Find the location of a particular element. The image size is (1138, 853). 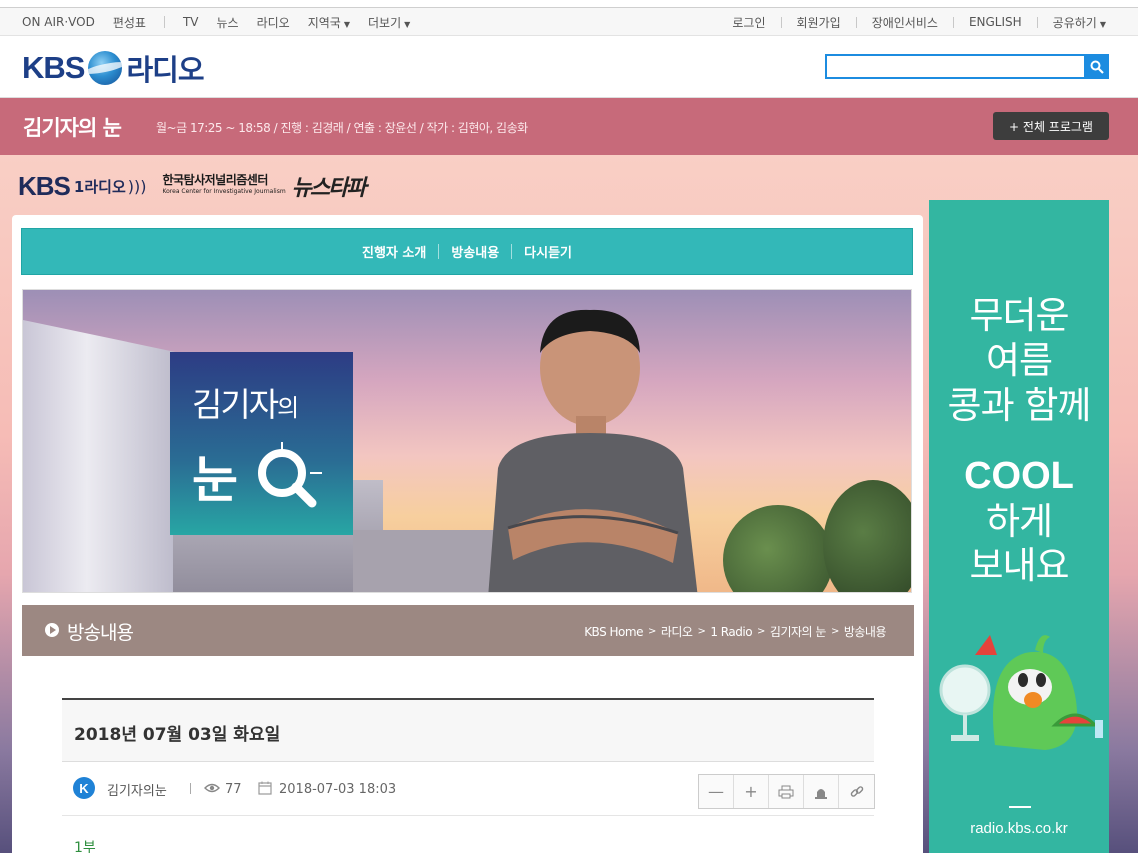

kbs-radio-logo: KBS 라디오 is located at coordinates (113, 68).